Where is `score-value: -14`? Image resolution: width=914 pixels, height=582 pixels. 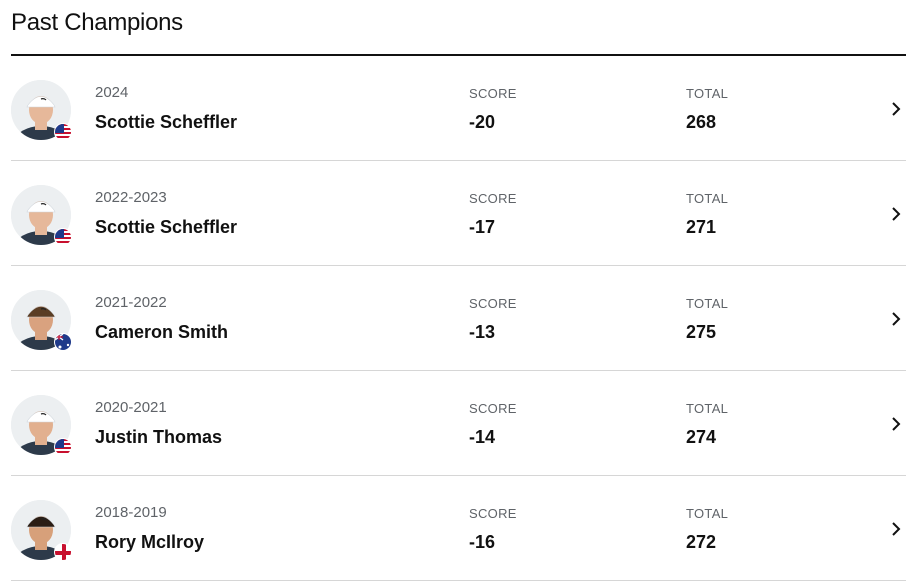
score-value: -14 is located at coordinates (482, 437).